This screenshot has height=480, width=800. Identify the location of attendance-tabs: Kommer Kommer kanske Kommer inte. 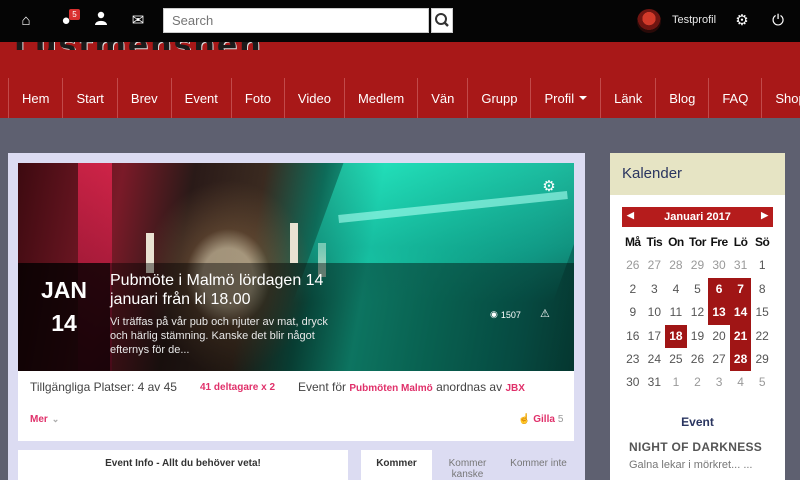
(467, 465).